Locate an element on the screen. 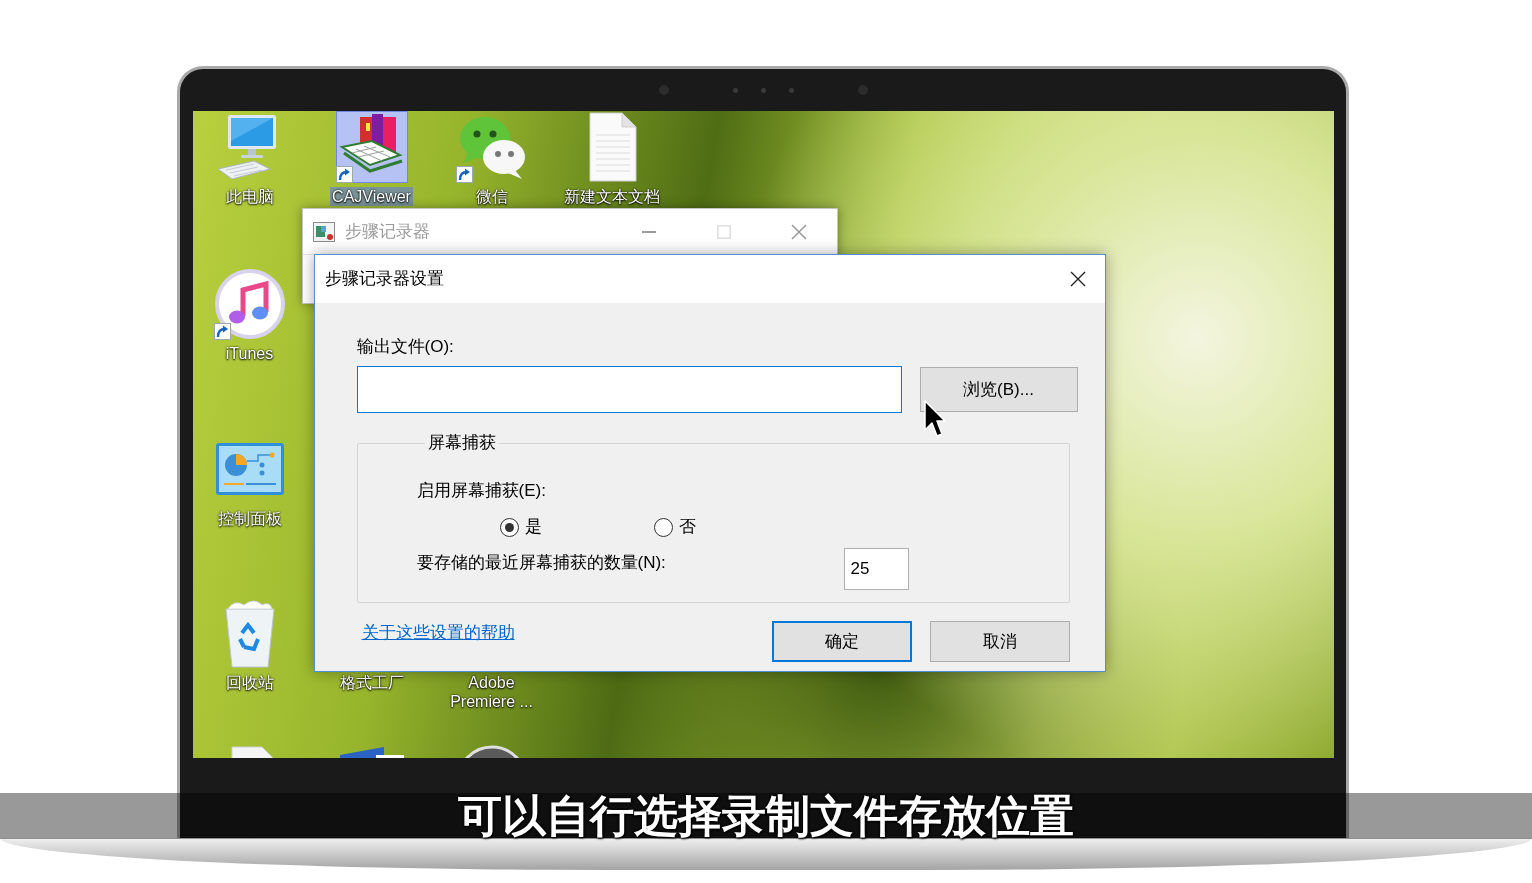 Image resolution: width=1532 pixels, height=883 pixels. field-label: 输出文件(O): is located at coordinates (405, 347).